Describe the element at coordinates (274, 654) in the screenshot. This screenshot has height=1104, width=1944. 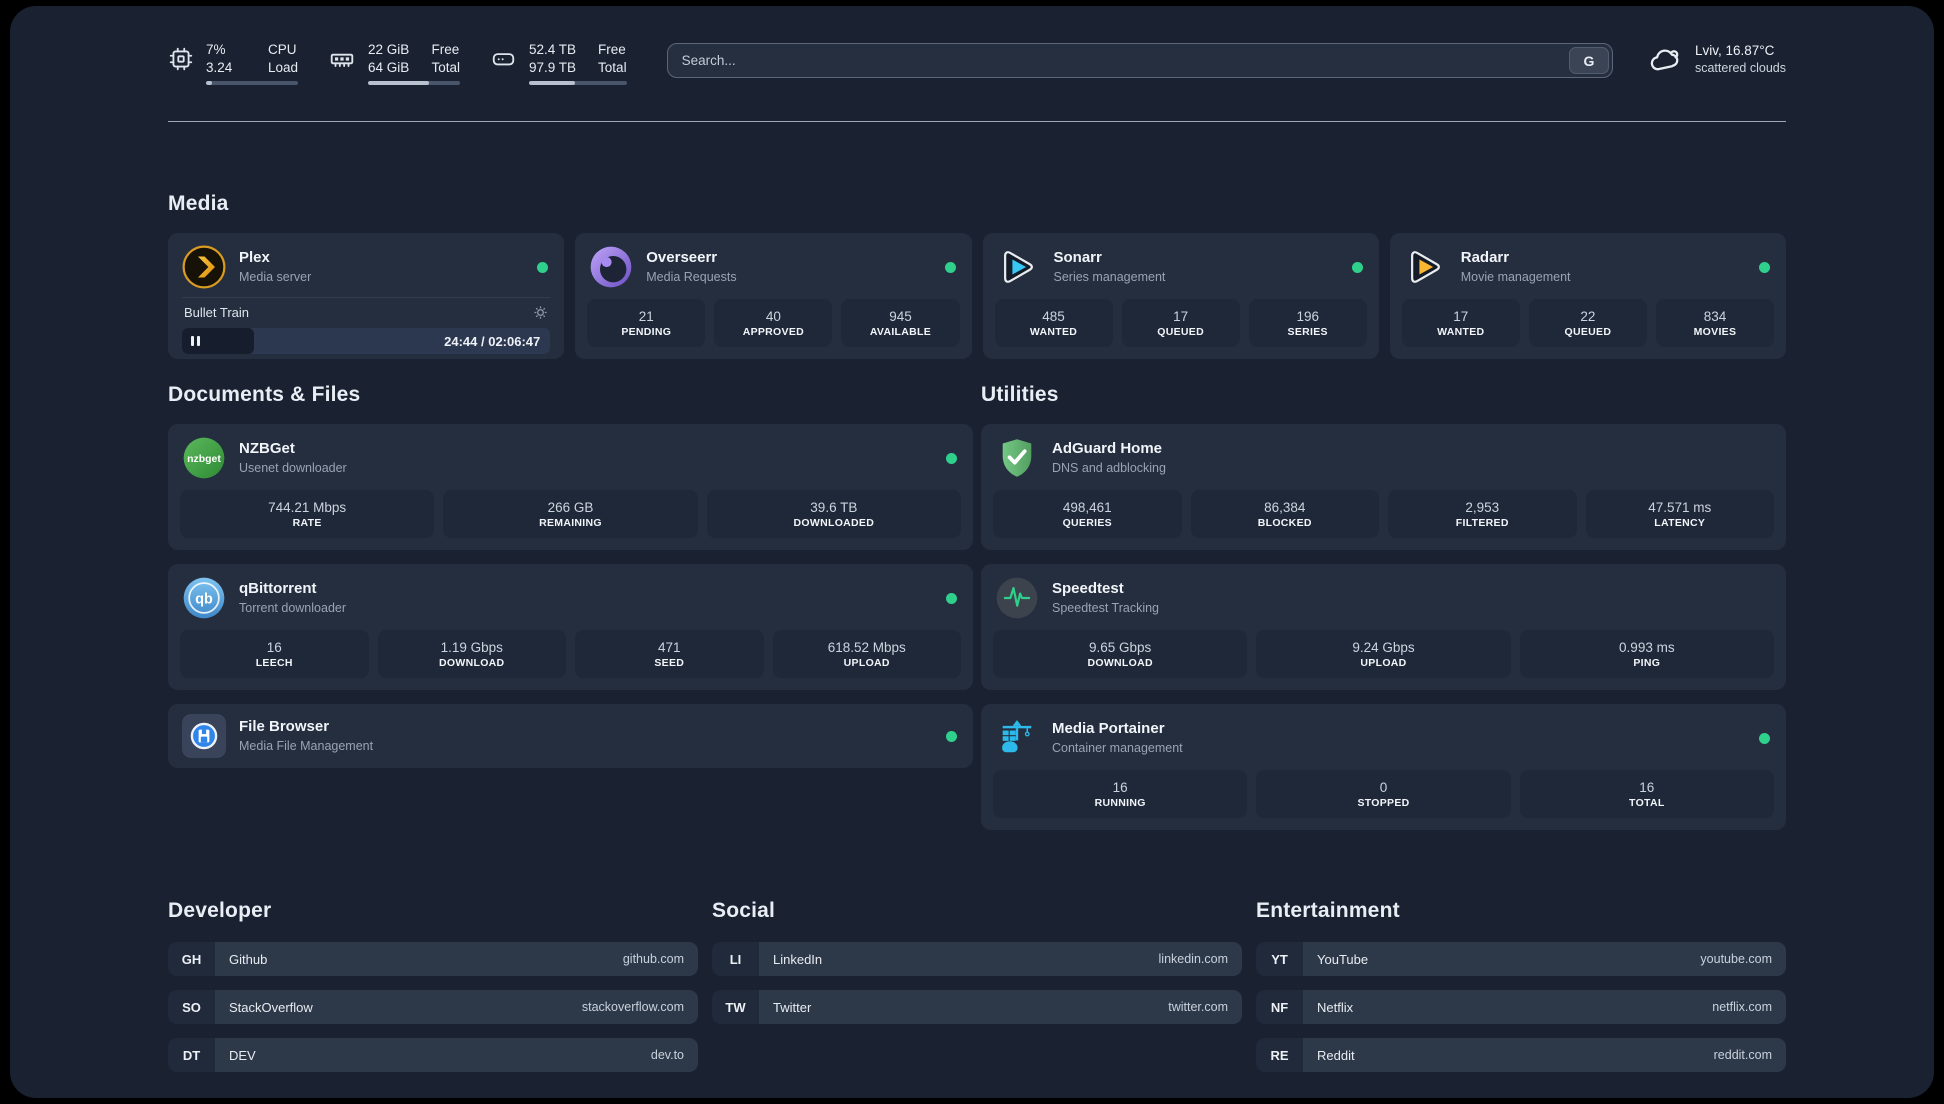
I see `stat-tile: 16 LEECH` at that location.